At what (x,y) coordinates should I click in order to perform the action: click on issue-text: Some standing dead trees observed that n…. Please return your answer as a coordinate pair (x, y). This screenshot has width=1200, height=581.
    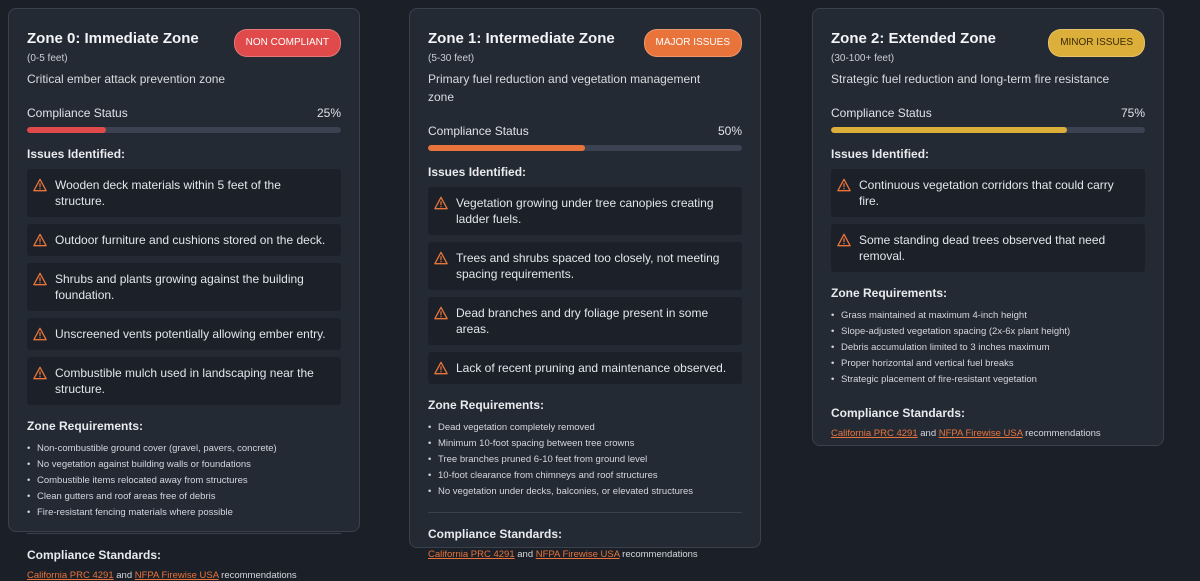
    Looking at the image, I should click on (982, 248).